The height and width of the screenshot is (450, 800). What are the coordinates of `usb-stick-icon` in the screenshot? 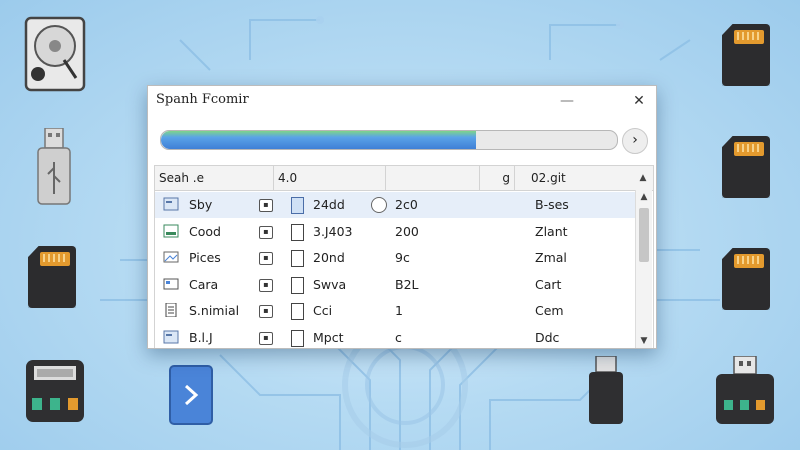 It's located at (606, 390).